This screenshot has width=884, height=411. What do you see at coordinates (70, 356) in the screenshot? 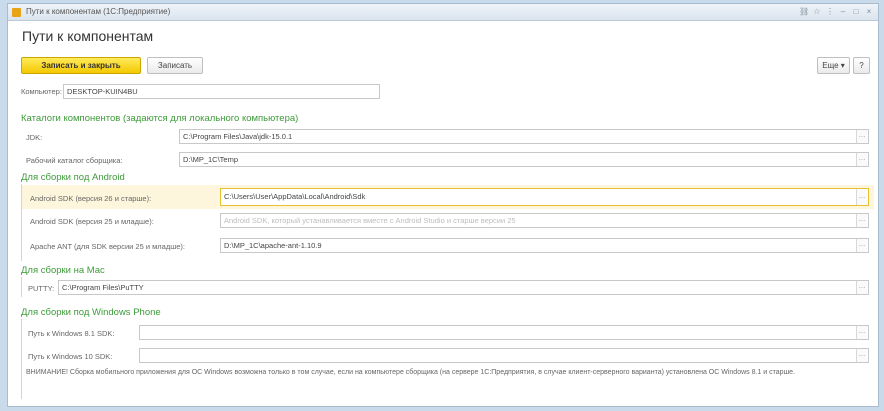
I see `sdk10-label: Путь к Windows 10 SDK:` at bounding box center [70, 356].